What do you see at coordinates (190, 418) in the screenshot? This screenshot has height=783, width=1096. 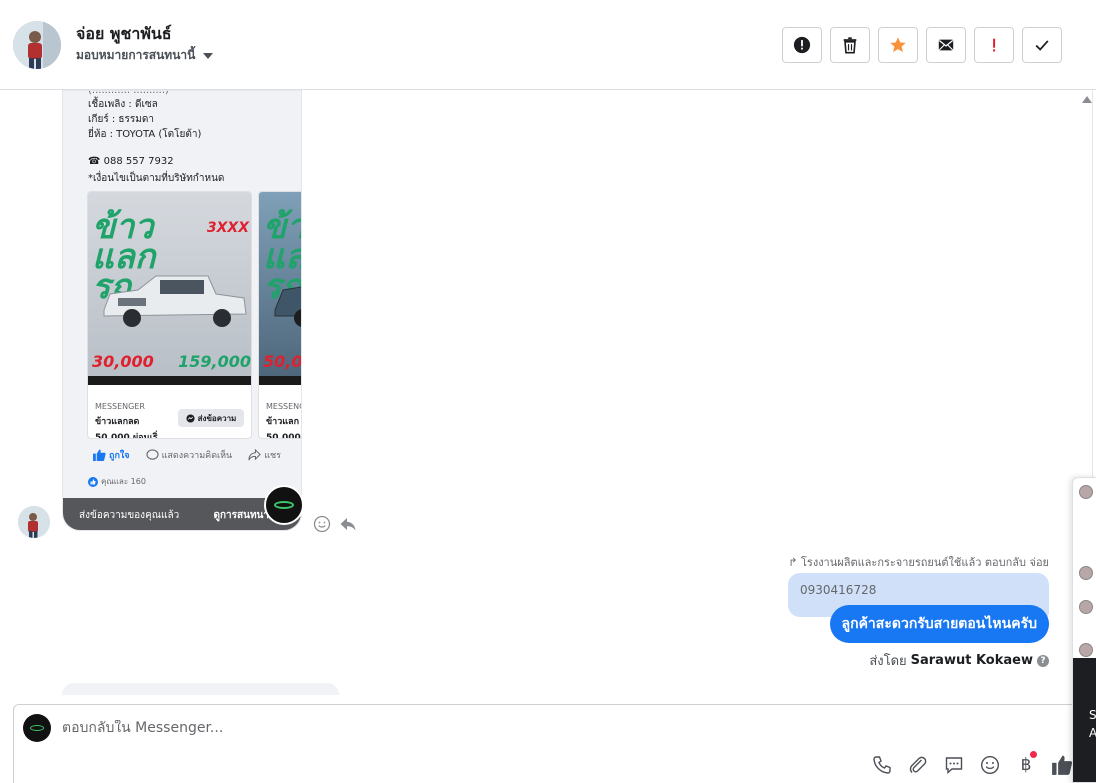 I see `messenger-icon` at bounding box center [190, 418].